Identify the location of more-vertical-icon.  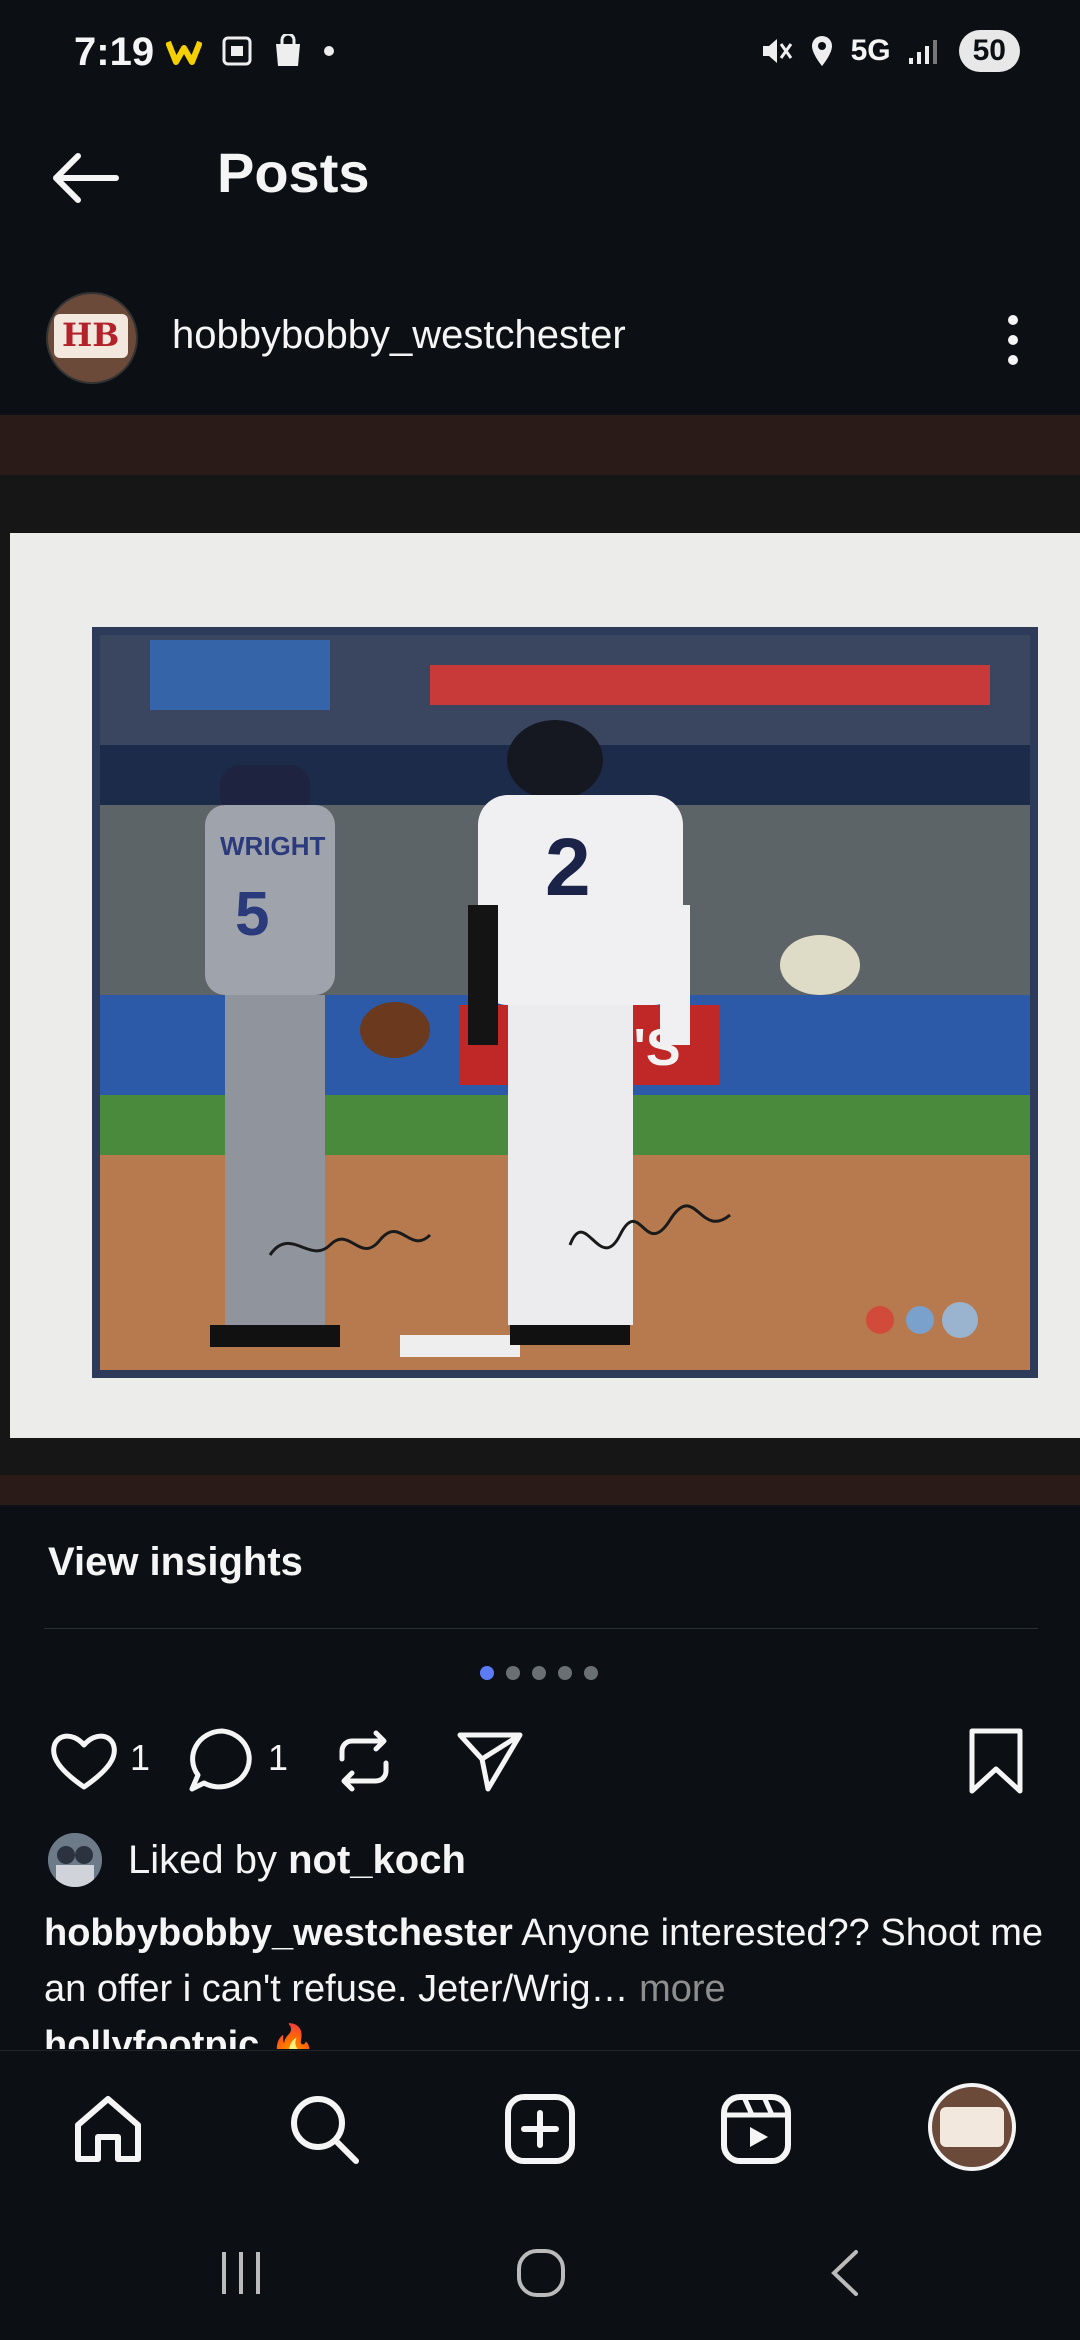
(1013, 340).